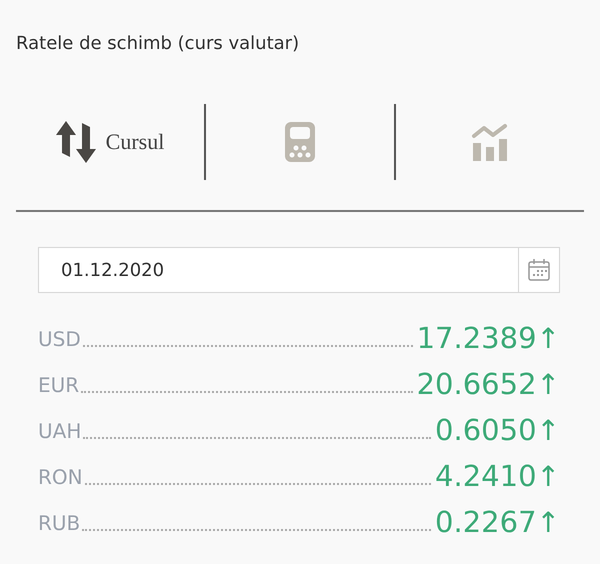  What do you see at coordinates (76, 142) in the screenshot?
I see `up-down-arrows-icon` at bounding box center [76, 142].